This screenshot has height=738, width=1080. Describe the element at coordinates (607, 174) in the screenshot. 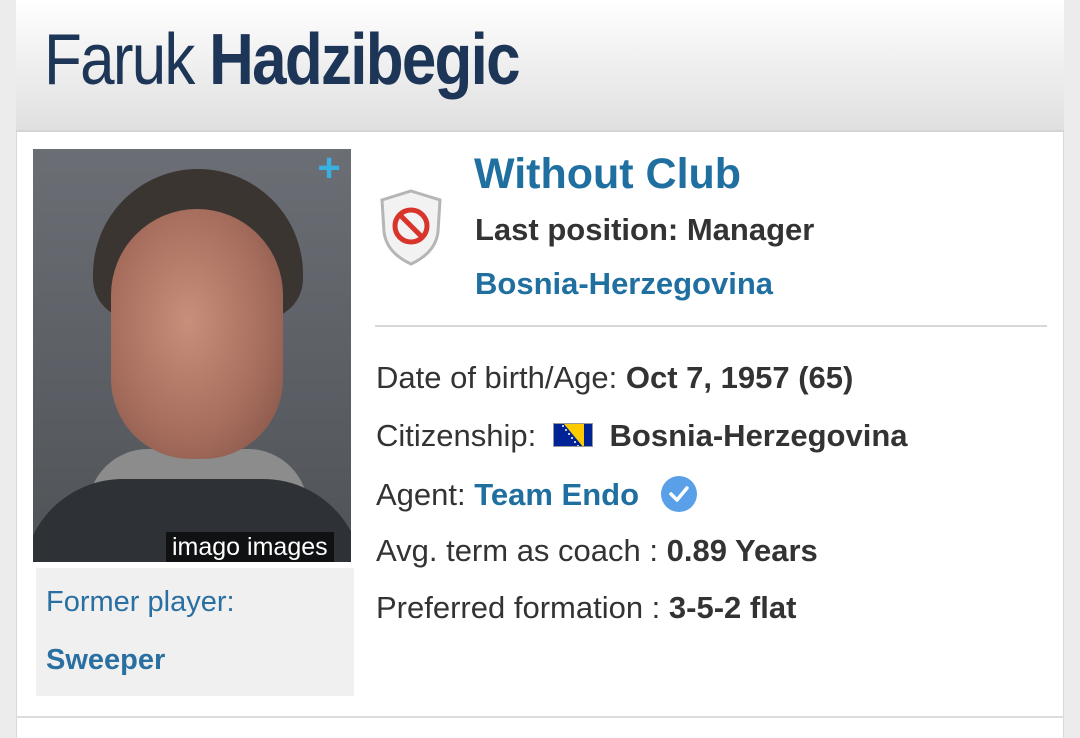

I see `club-status-link: Without Club` at that location.